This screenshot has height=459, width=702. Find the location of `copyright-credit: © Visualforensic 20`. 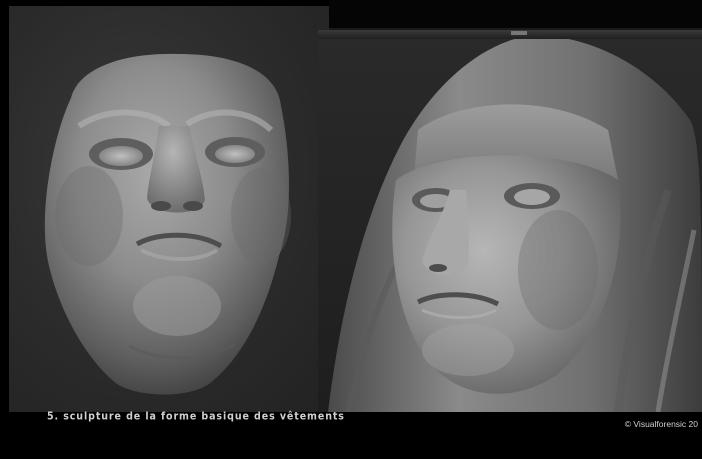

copyright-credit: © Visualforensic 20 is located at coordinates (661, 424).